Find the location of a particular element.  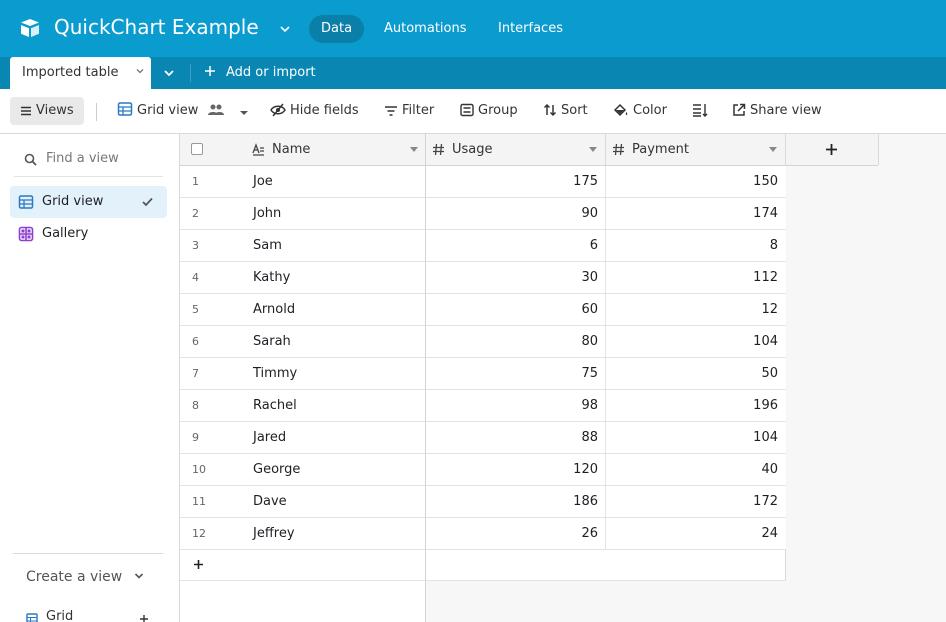

row-height-button is located at coordinates (702, 111).